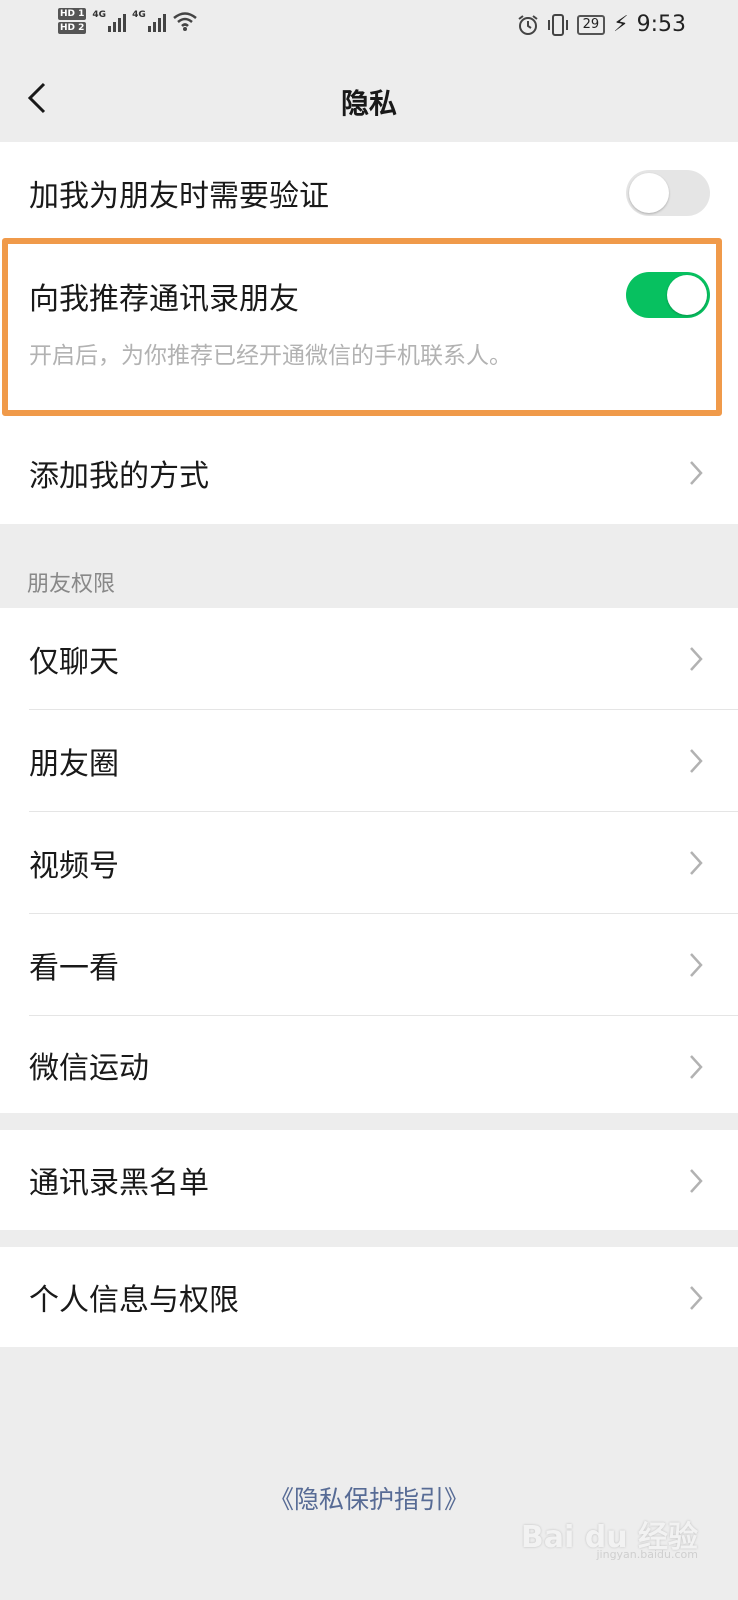 The width and height of the screenshot is (738, 1600). Describe the element at coordinates (71, 584) in the screenshot. I see `section-title: 朋友权限` at that location.